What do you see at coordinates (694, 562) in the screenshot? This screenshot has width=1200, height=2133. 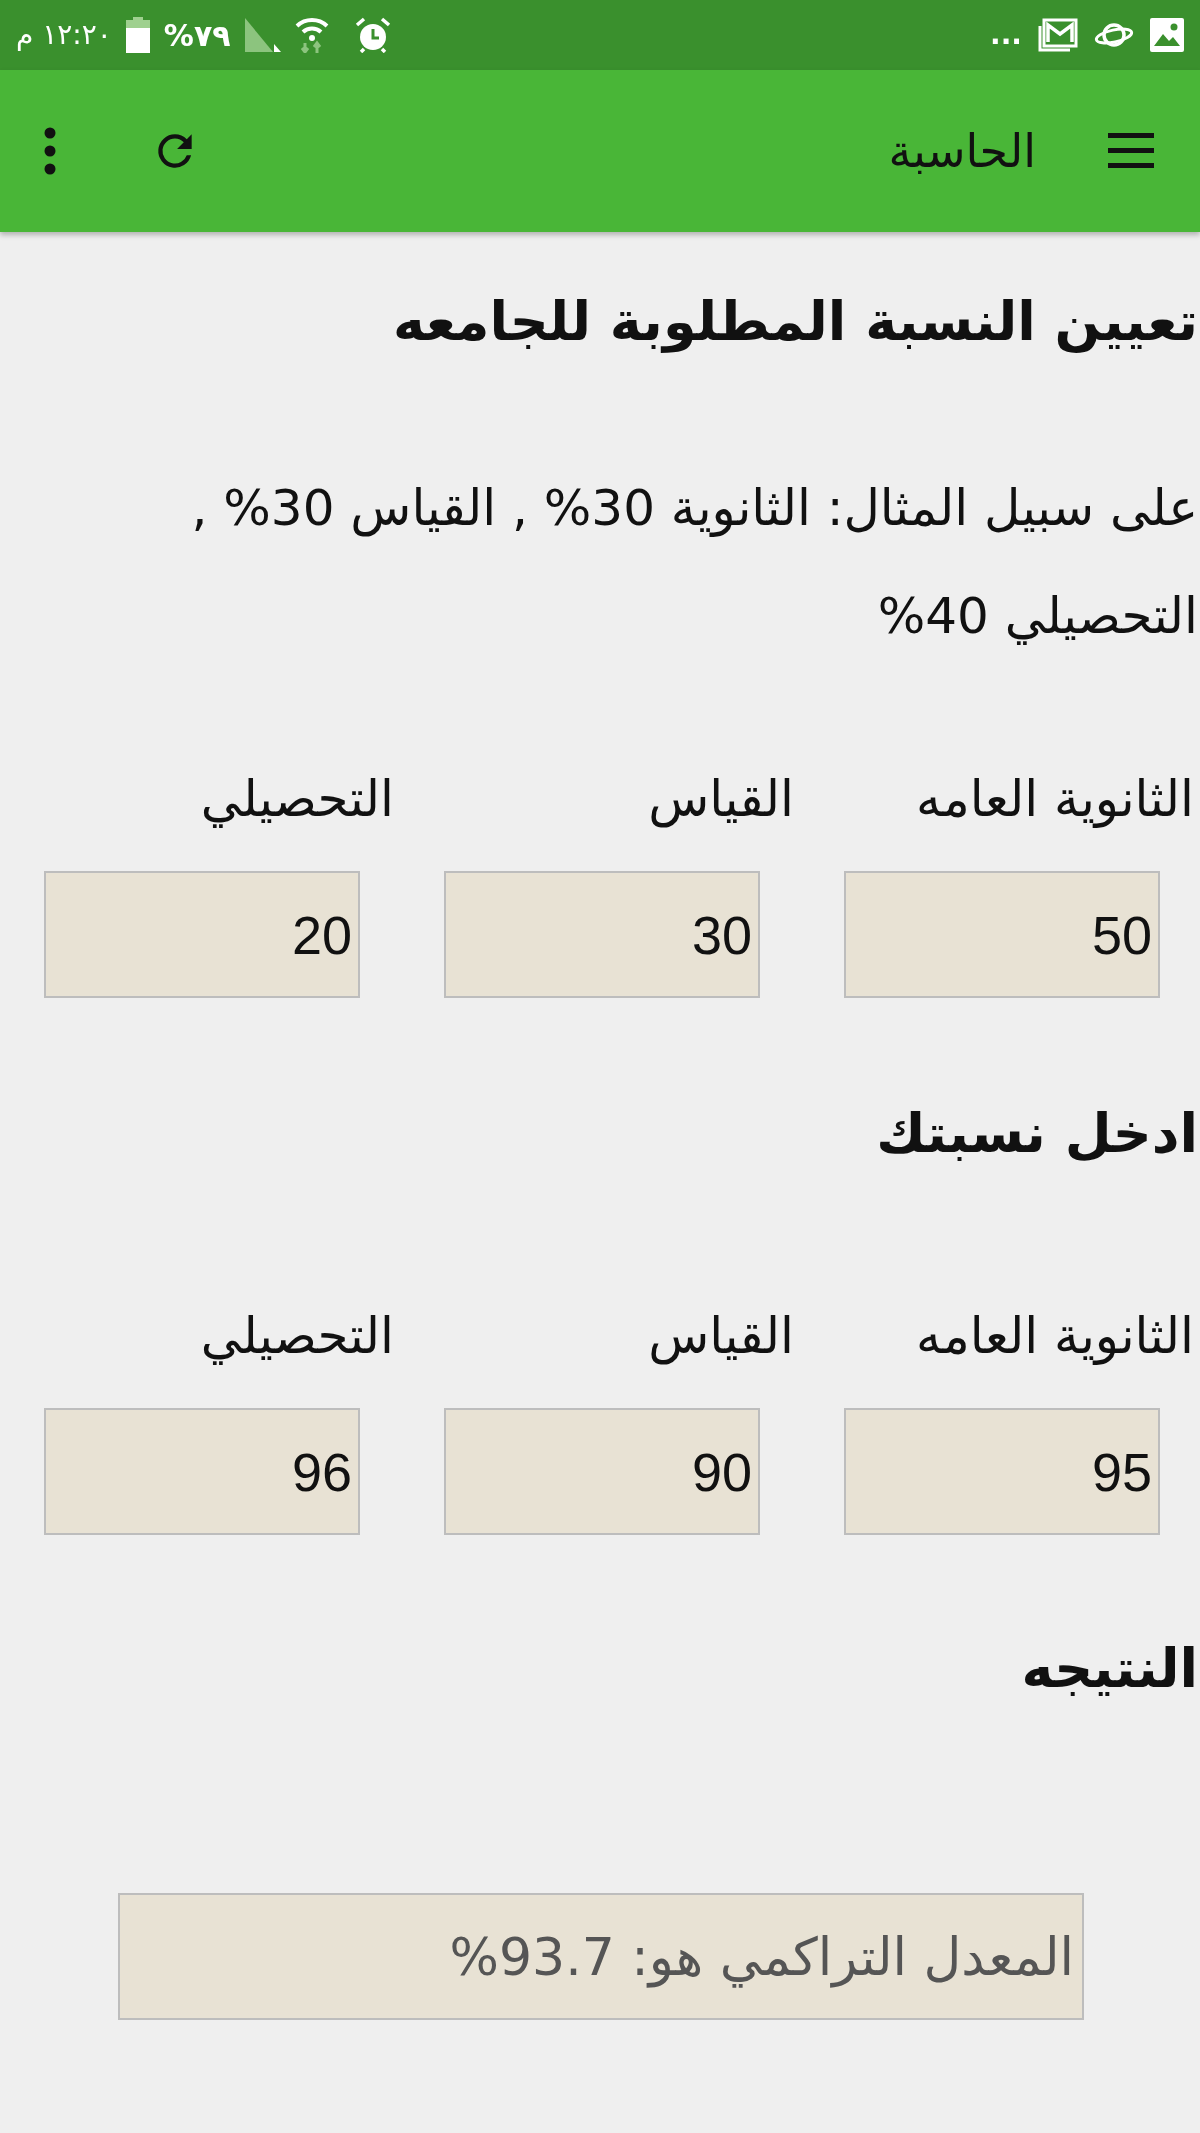 I see `example-text: على سبيل المثال: الثانوية 30% , القياس 30% , التحصيلي 40%` at bounding box center [694, 562].